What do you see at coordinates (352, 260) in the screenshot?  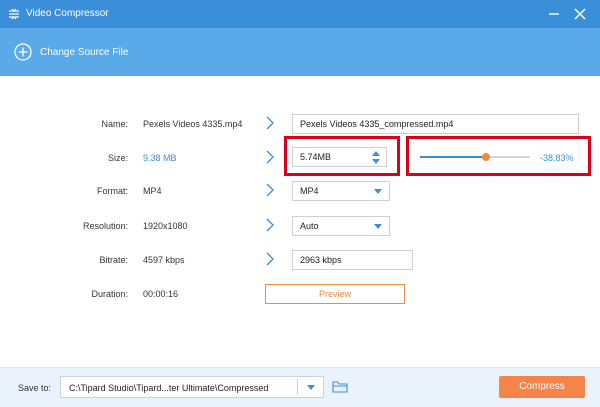 I see `bitrate-input: 2963 kbps` at bounding box center [352, 260].